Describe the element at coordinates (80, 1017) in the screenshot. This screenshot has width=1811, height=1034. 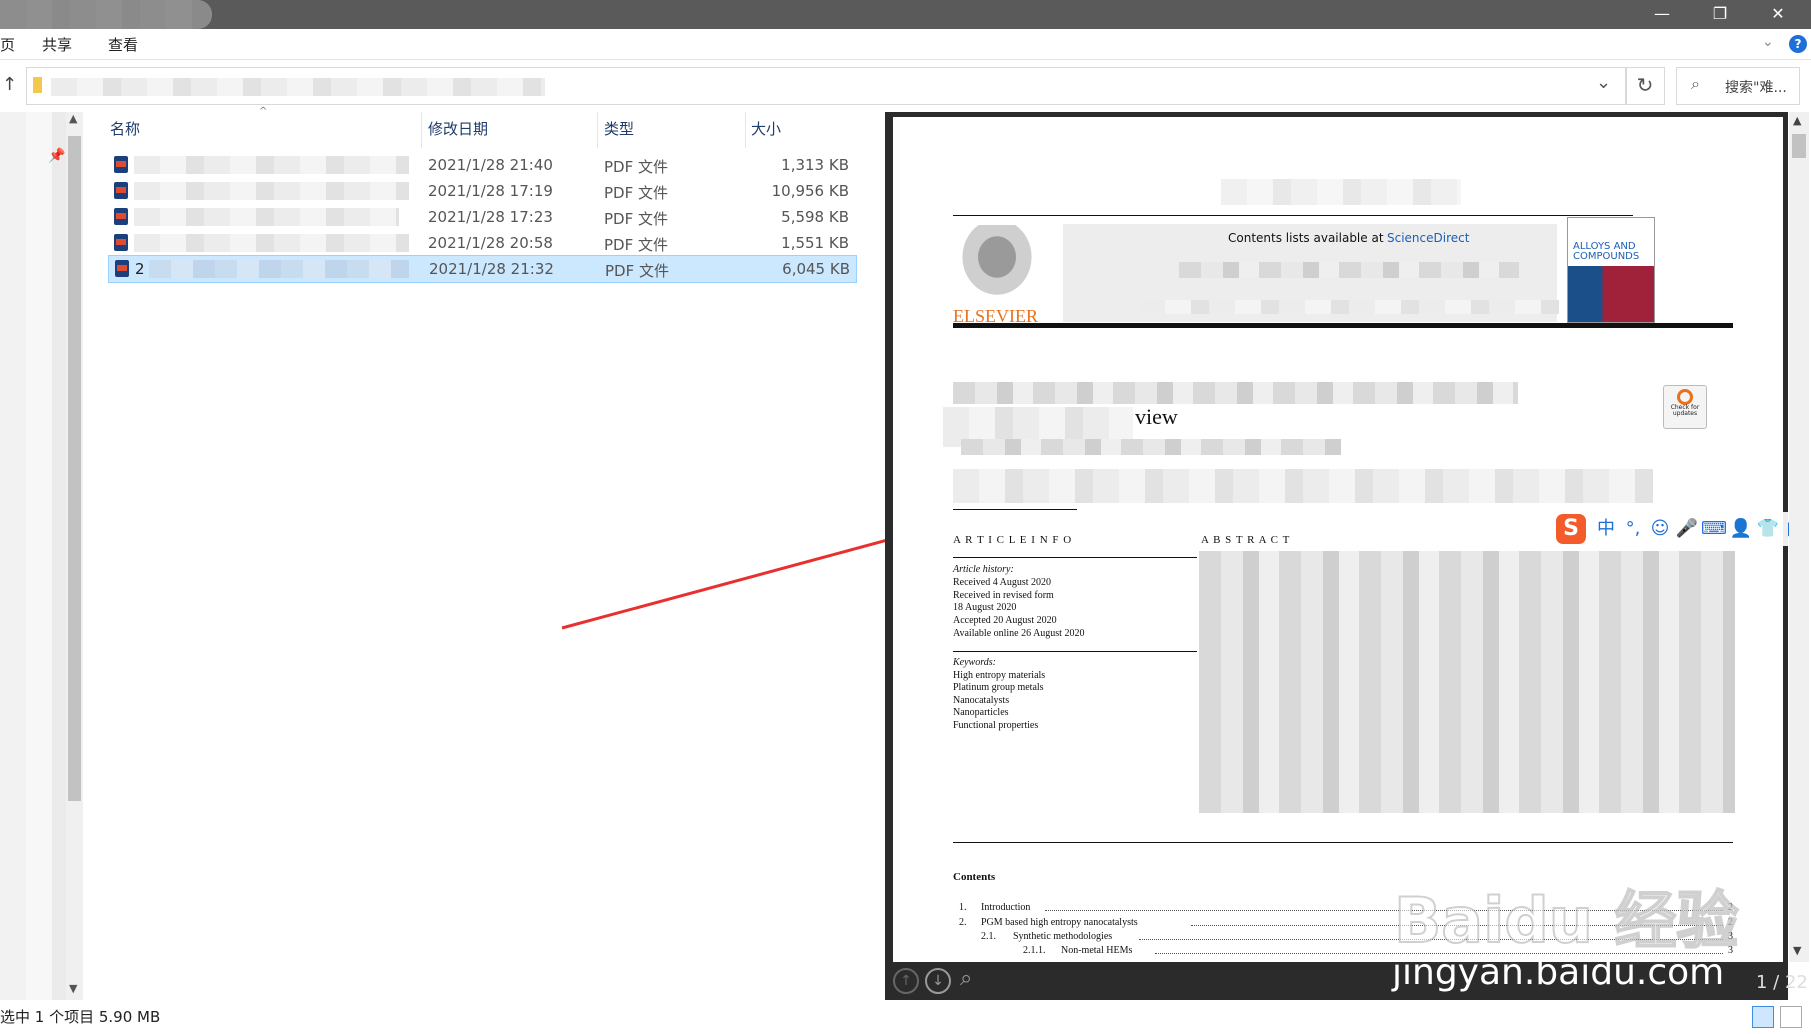
I see `selection-status: 选中 1 个项目 5.90 MB` at that location.